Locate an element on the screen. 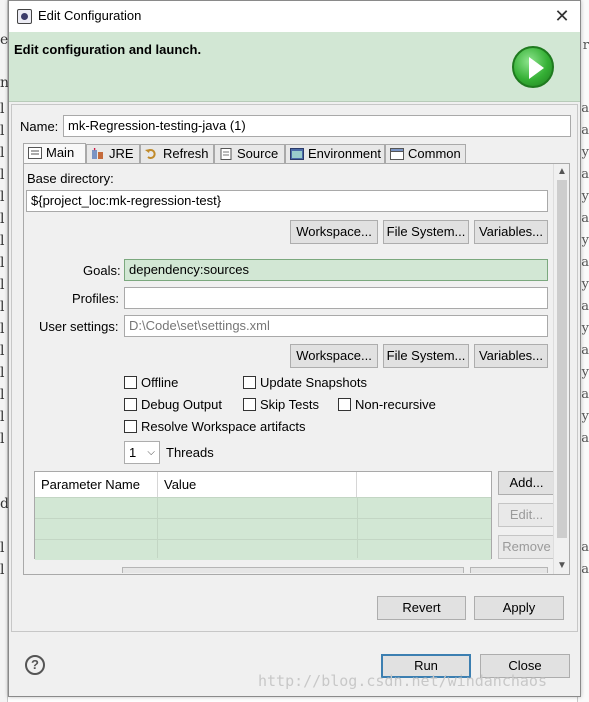 This screenshot has height=702, width=589. clipped-row-below is located at coordinates (293, 570).